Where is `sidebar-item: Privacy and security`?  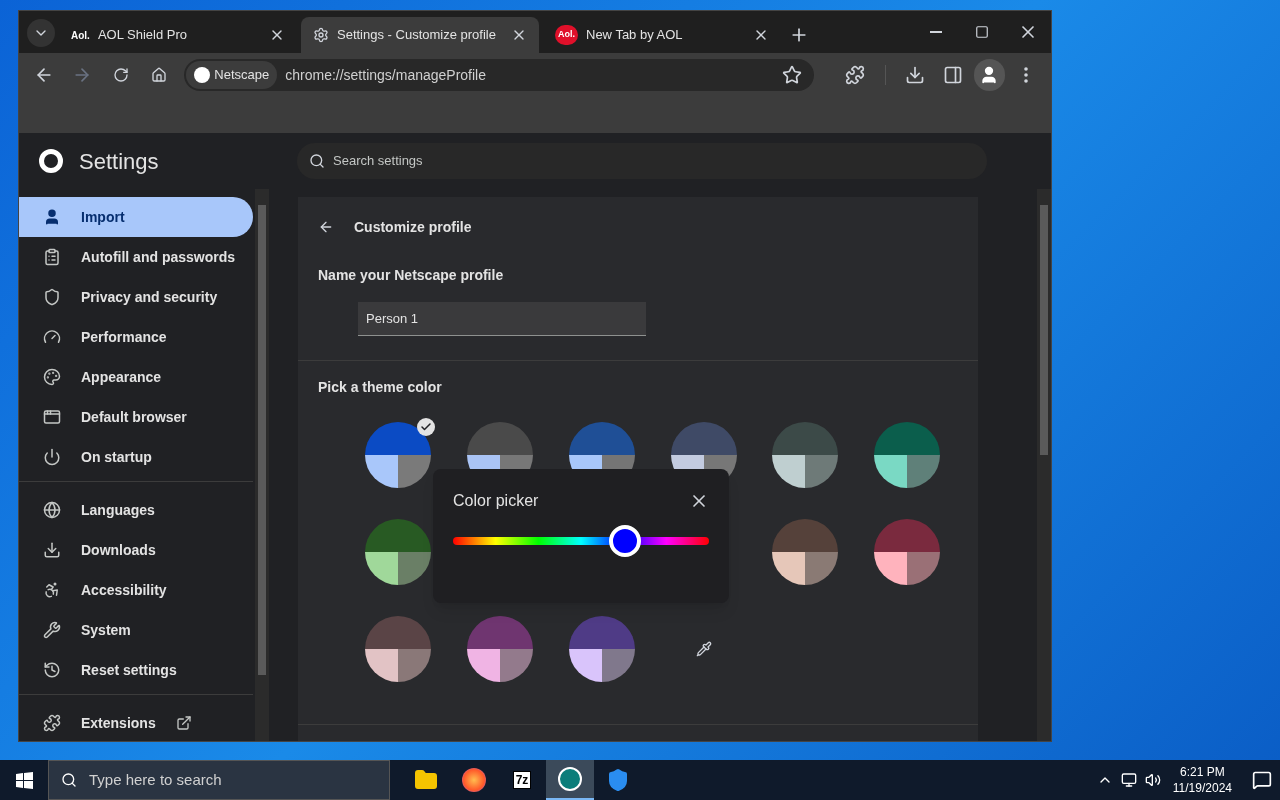 sidebar-item: Privacy and security is located at coordinates (136, 297).